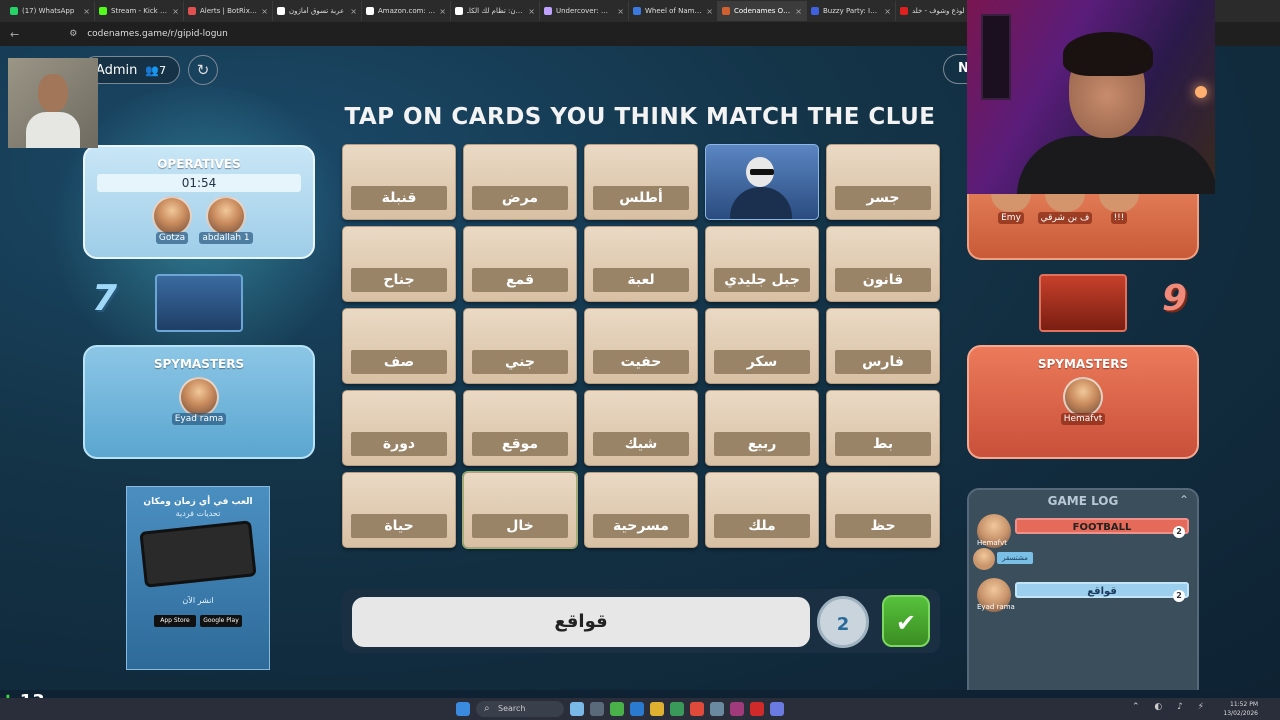 This screenshot has width=1280, height=720. I want to click on card-word: سكر, so click(762, 362).